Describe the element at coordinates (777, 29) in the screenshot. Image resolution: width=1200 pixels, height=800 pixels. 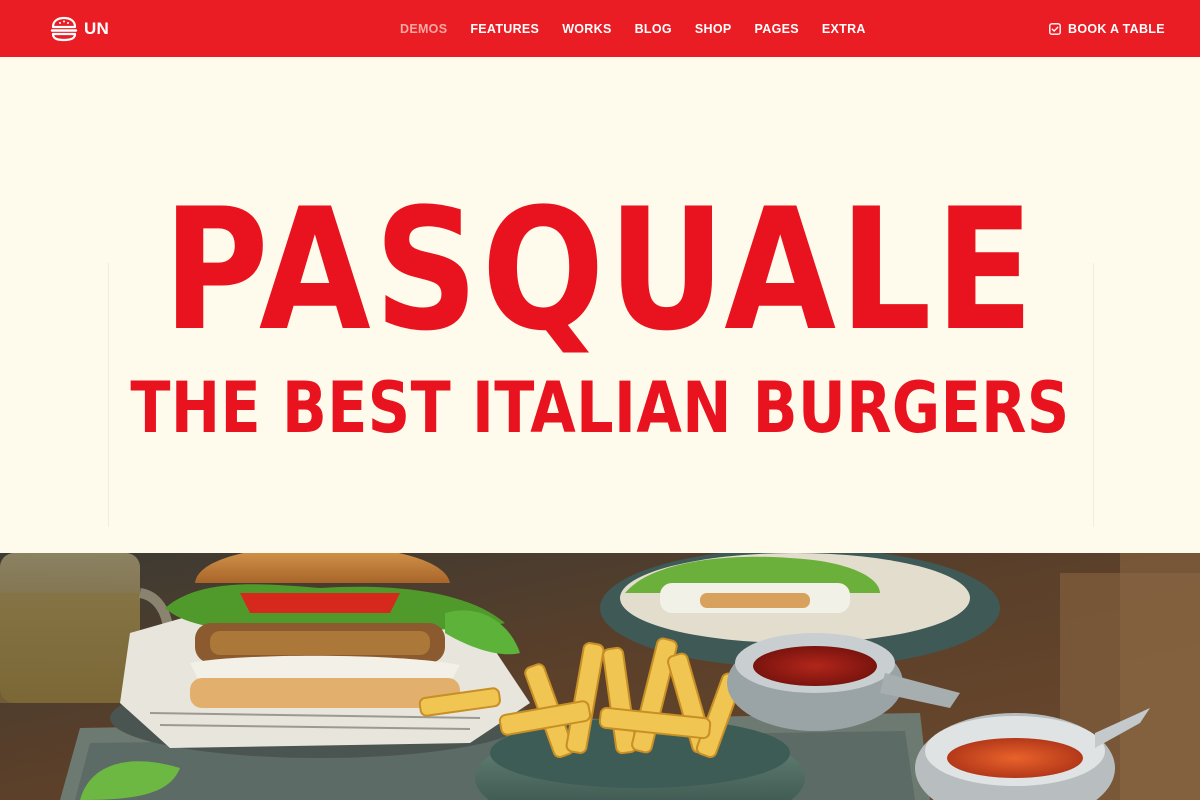
I see `nav-item-pages: PAGES` at that location.